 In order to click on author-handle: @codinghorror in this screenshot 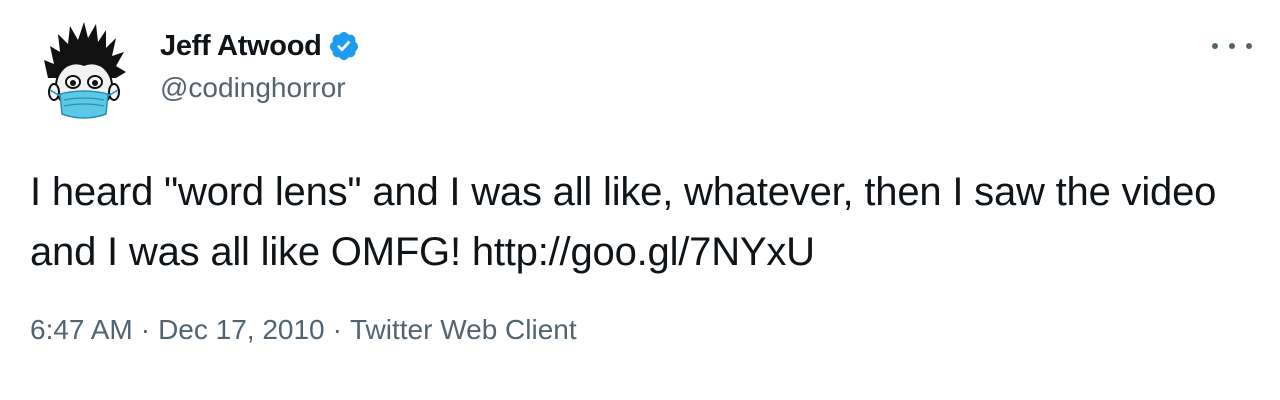, I will do `click(253, 88)`.